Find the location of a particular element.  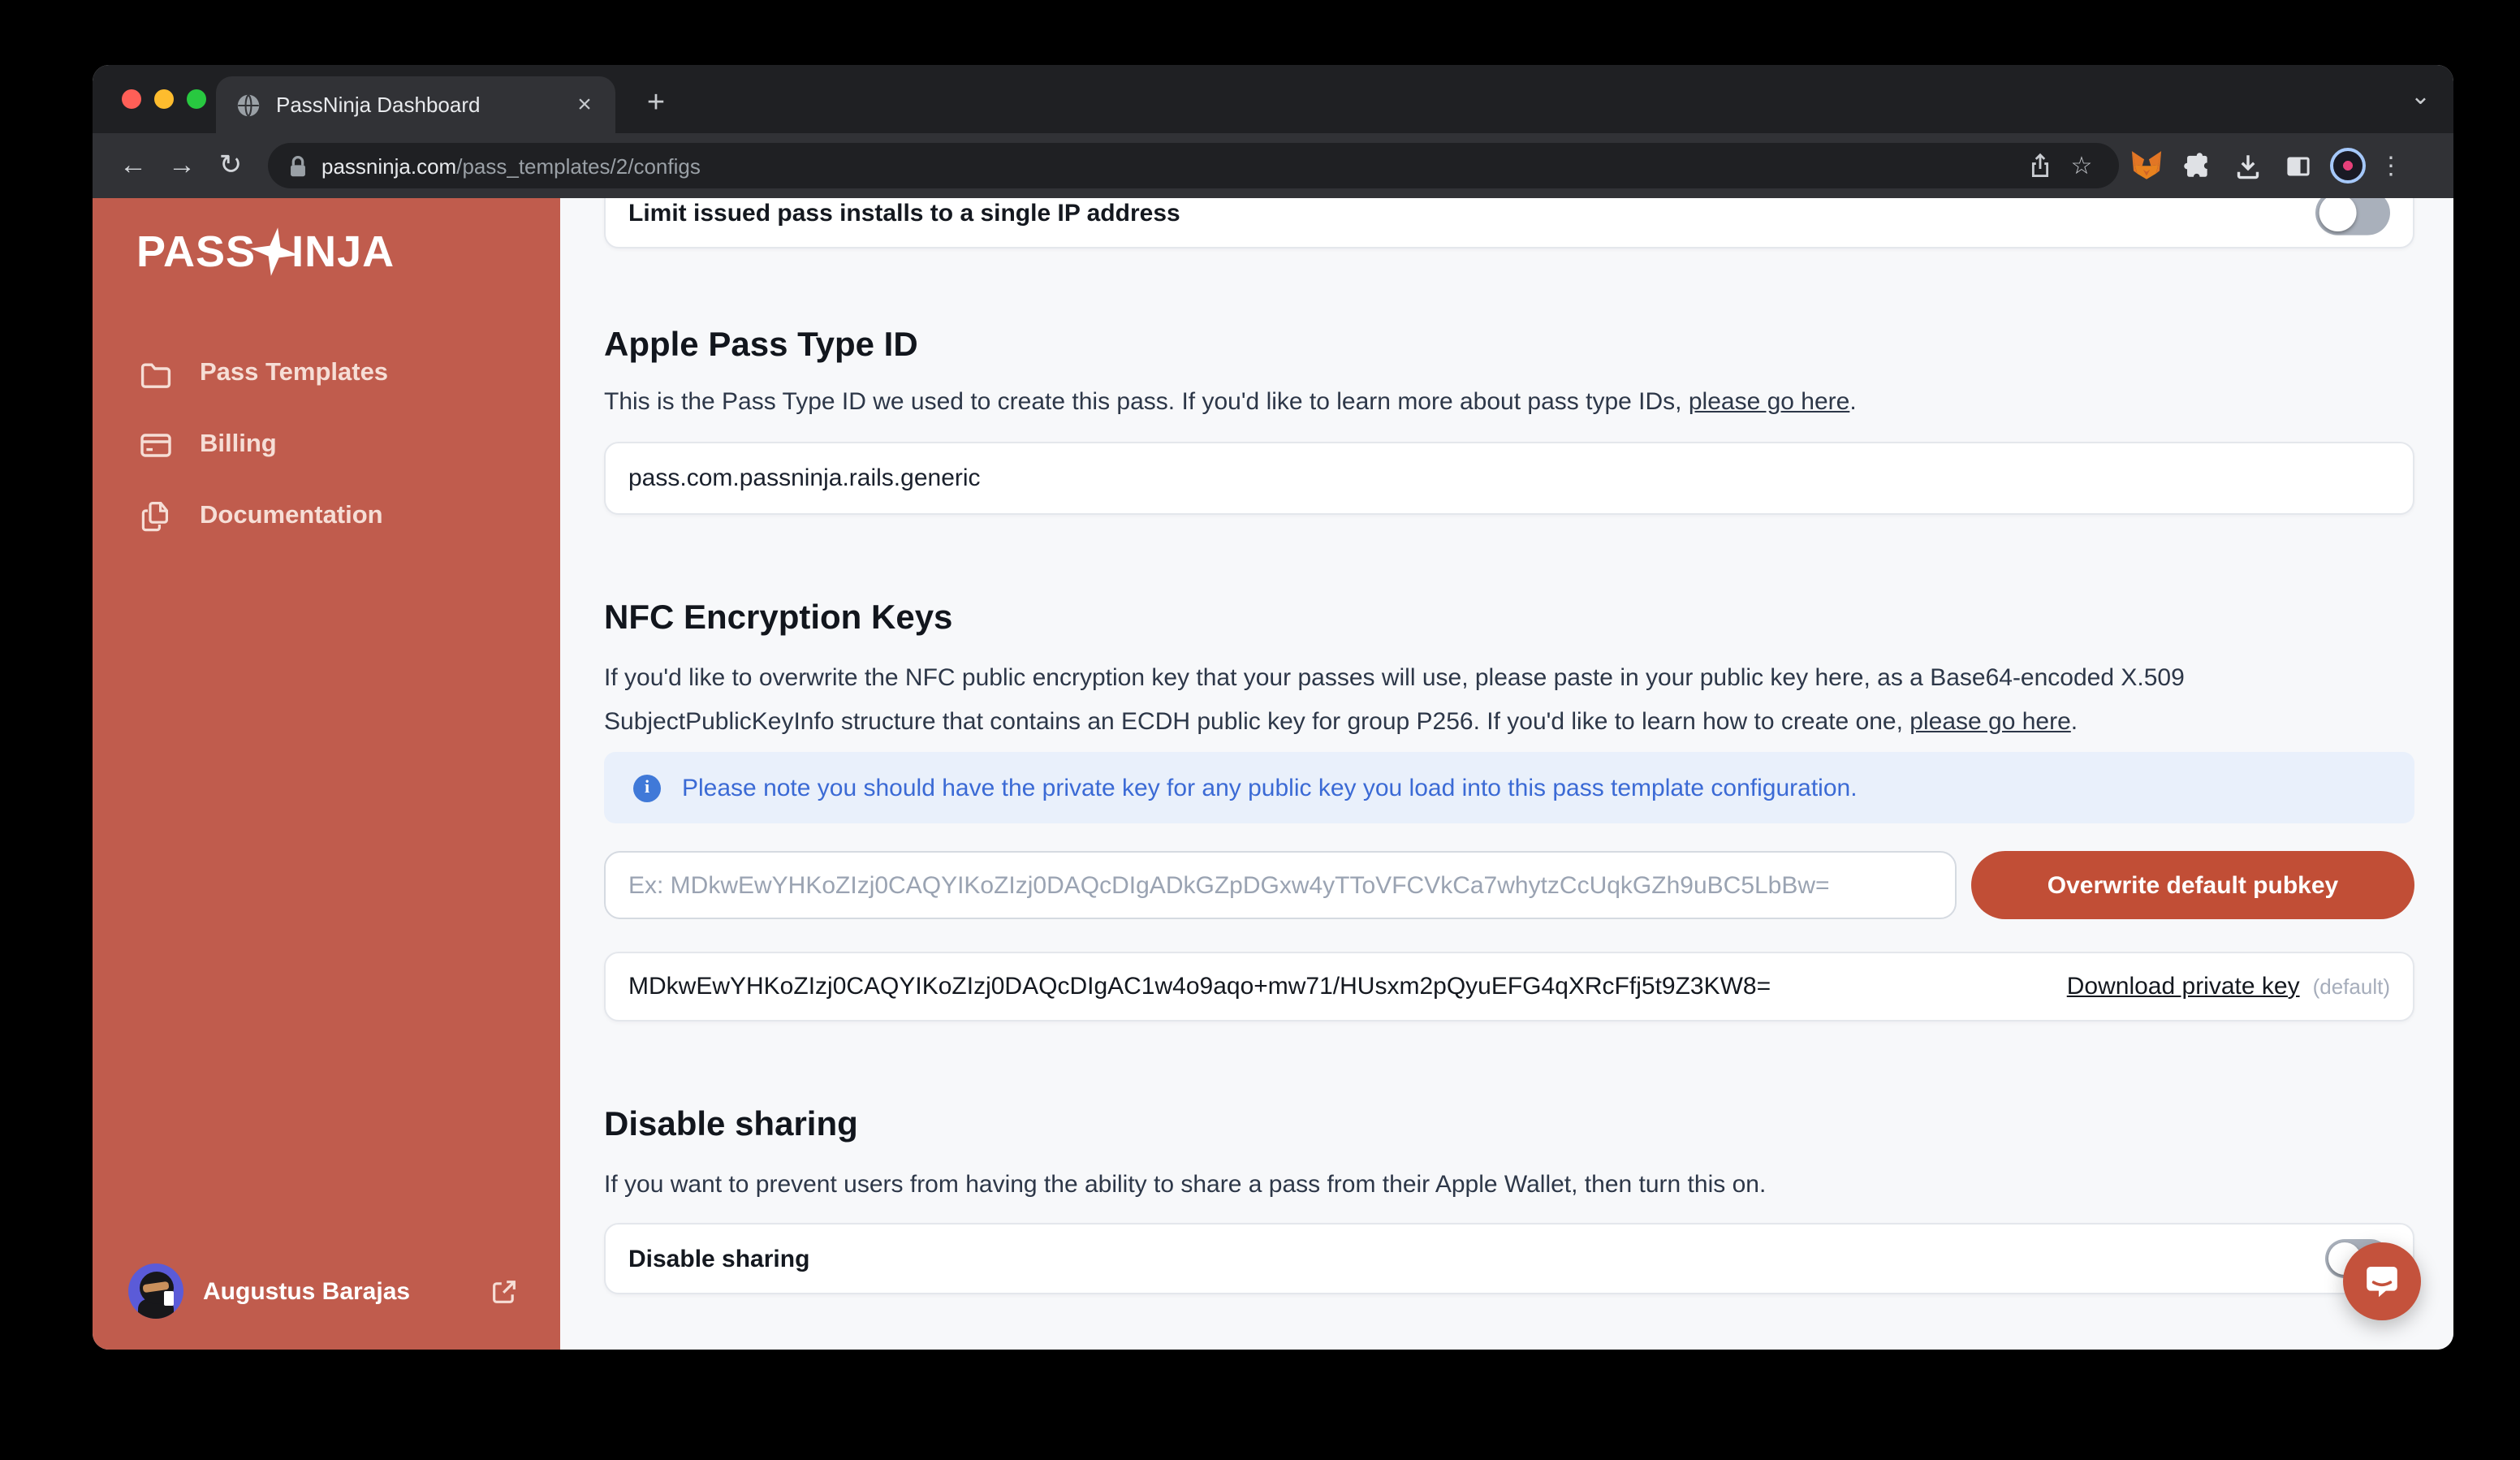

user-account-row: Augustus Barajas is located at coordinates (327, 1291).